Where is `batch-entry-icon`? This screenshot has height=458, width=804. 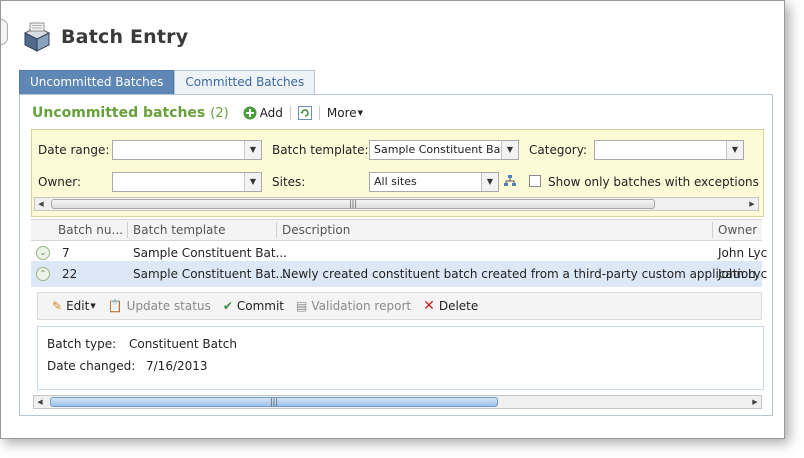 batch-entry-icon is located at coordinates (37, 37).